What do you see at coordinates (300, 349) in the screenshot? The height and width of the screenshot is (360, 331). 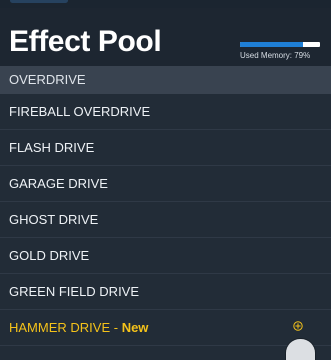 I see `drag-handle` at bounding box center [300, 349].